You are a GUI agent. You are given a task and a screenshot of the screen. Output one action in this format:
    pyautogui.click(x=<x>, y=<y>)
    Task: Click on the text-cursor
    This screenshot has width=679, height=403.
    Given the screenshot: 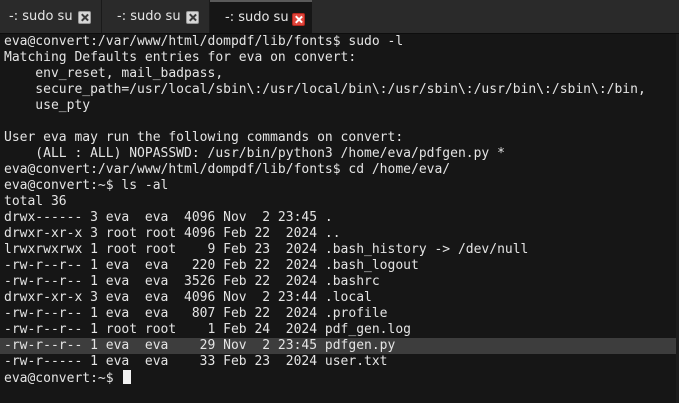 What is the action you would take?
    pyautogui.click(x=127, y=377)
    